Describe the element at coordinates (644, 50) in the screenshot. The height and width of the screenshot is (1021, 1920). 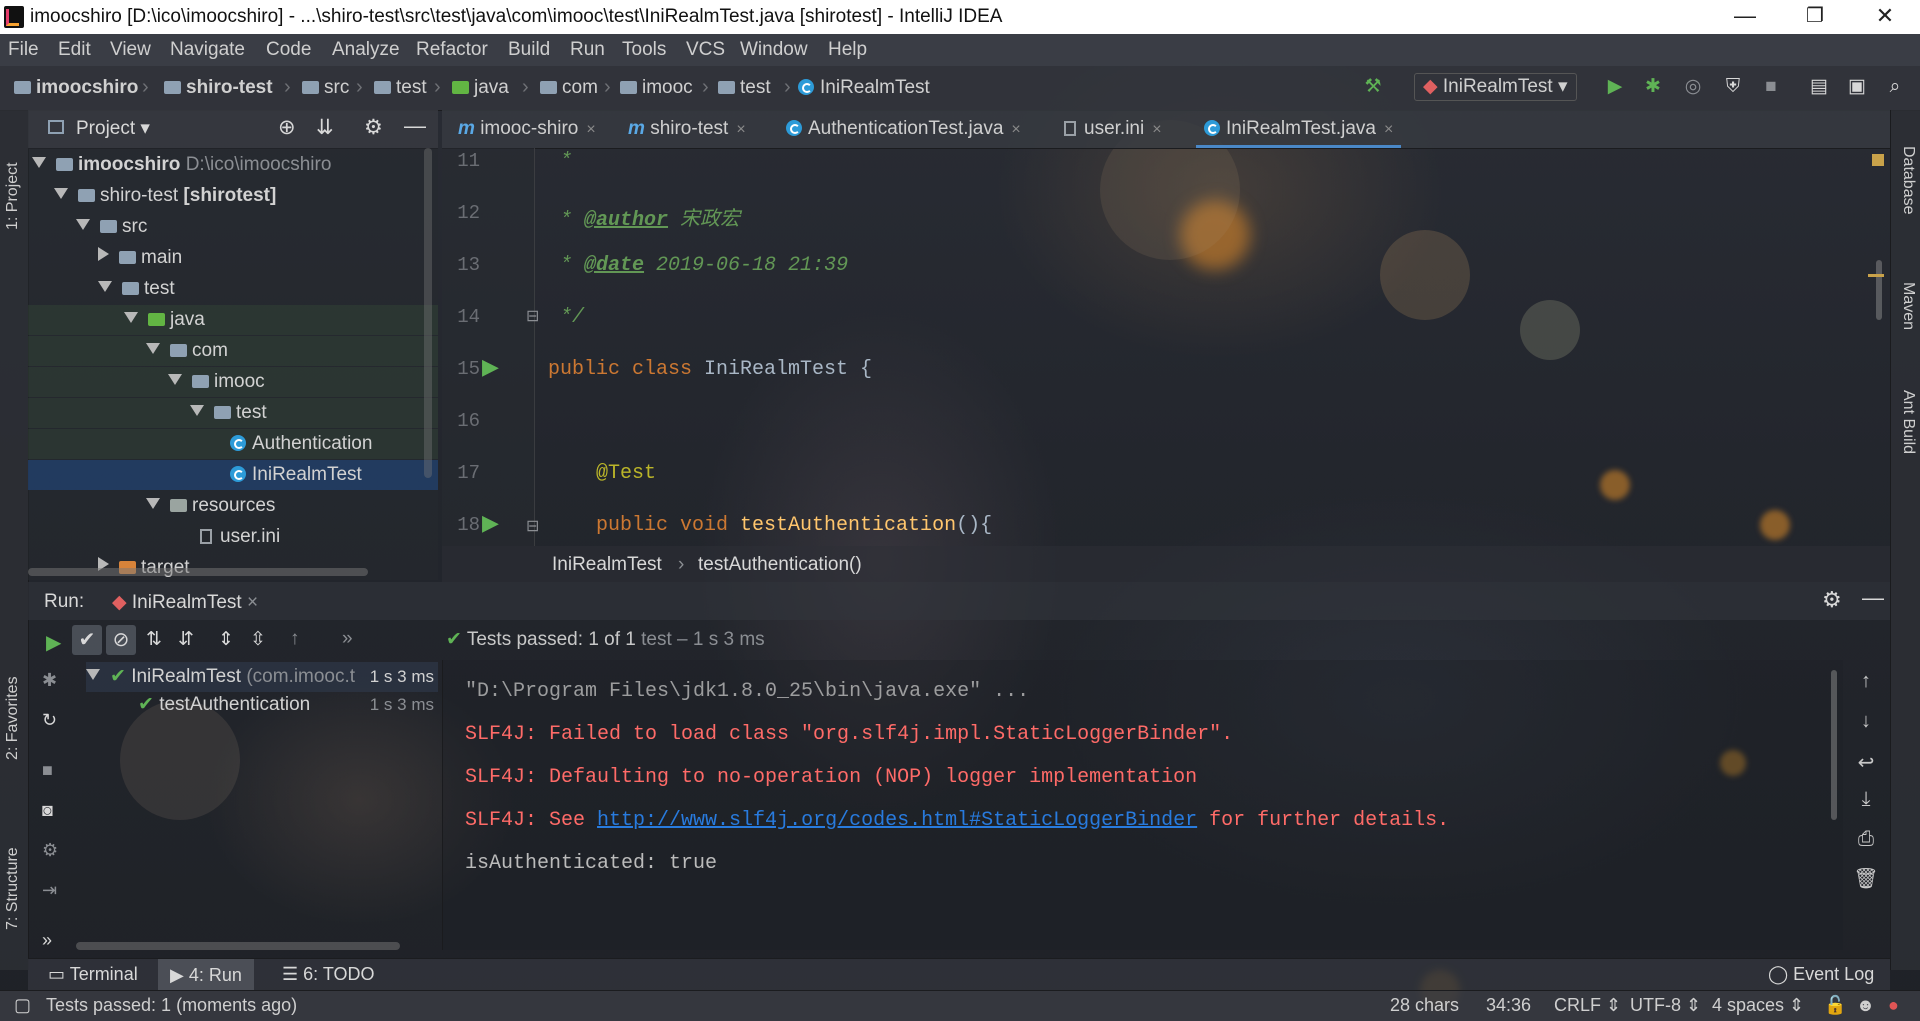
I see `menu-tools: Tools` at that location.